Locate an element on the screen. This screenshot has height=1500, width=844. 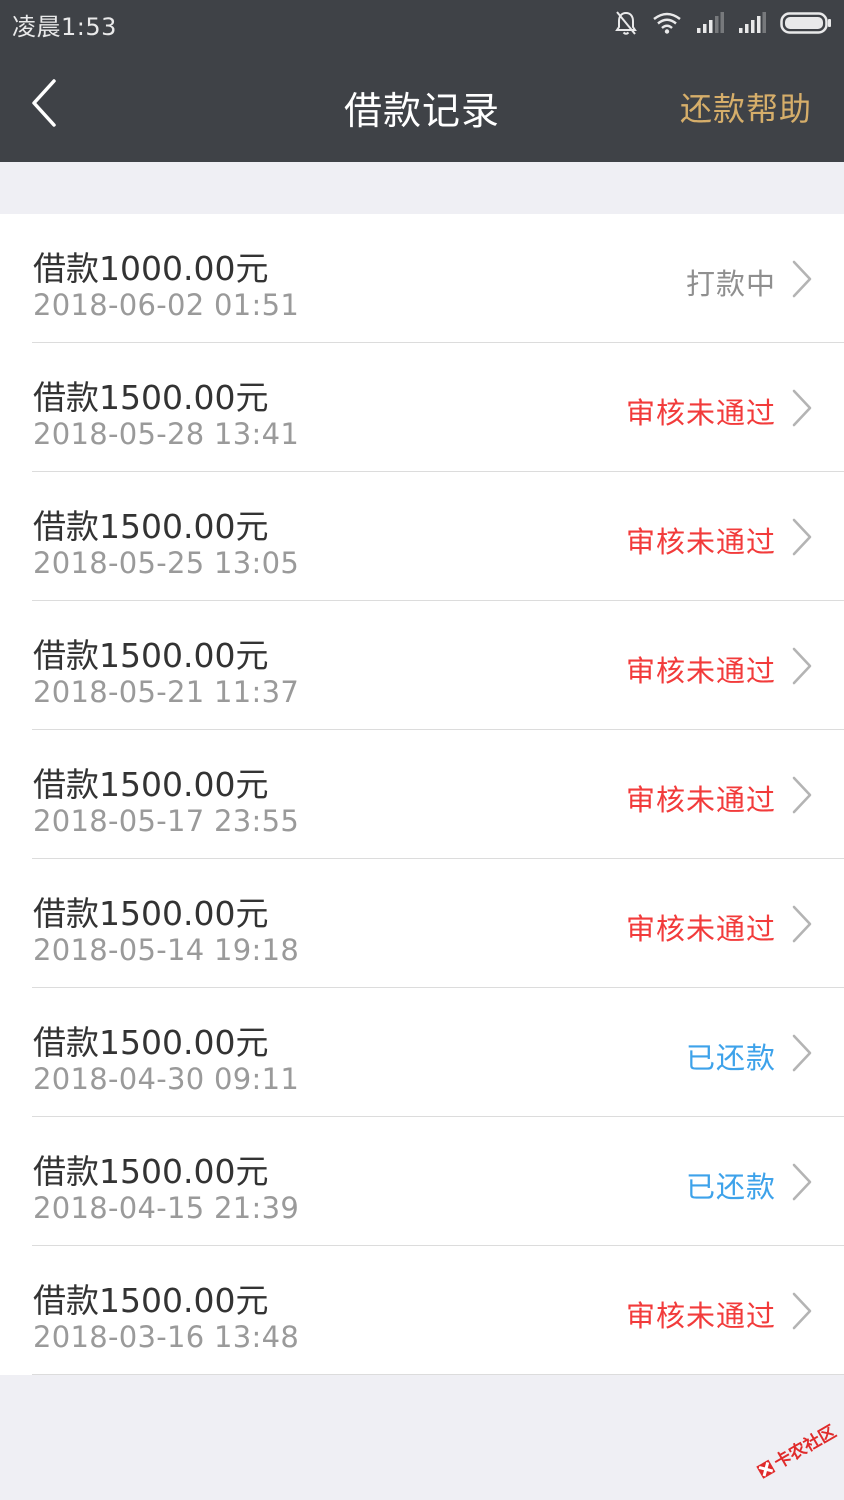
record-date: 2018-06-02 01:51 is located at coordinates (166, 305).